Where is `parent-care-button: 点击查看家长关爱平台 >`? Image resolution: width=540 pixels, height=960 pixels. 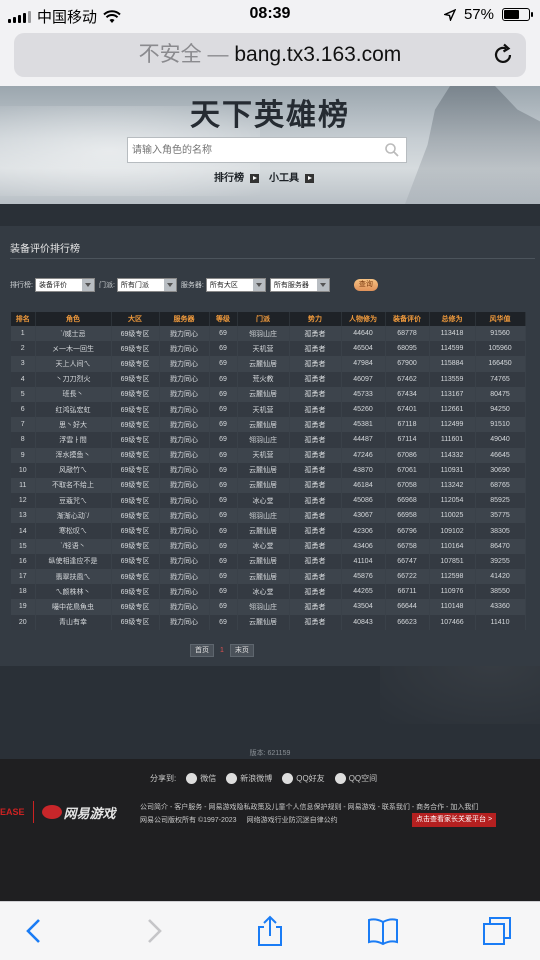 parent-care-button: 点击查看家长关爱平台 > is located at coordinates (454, 820).